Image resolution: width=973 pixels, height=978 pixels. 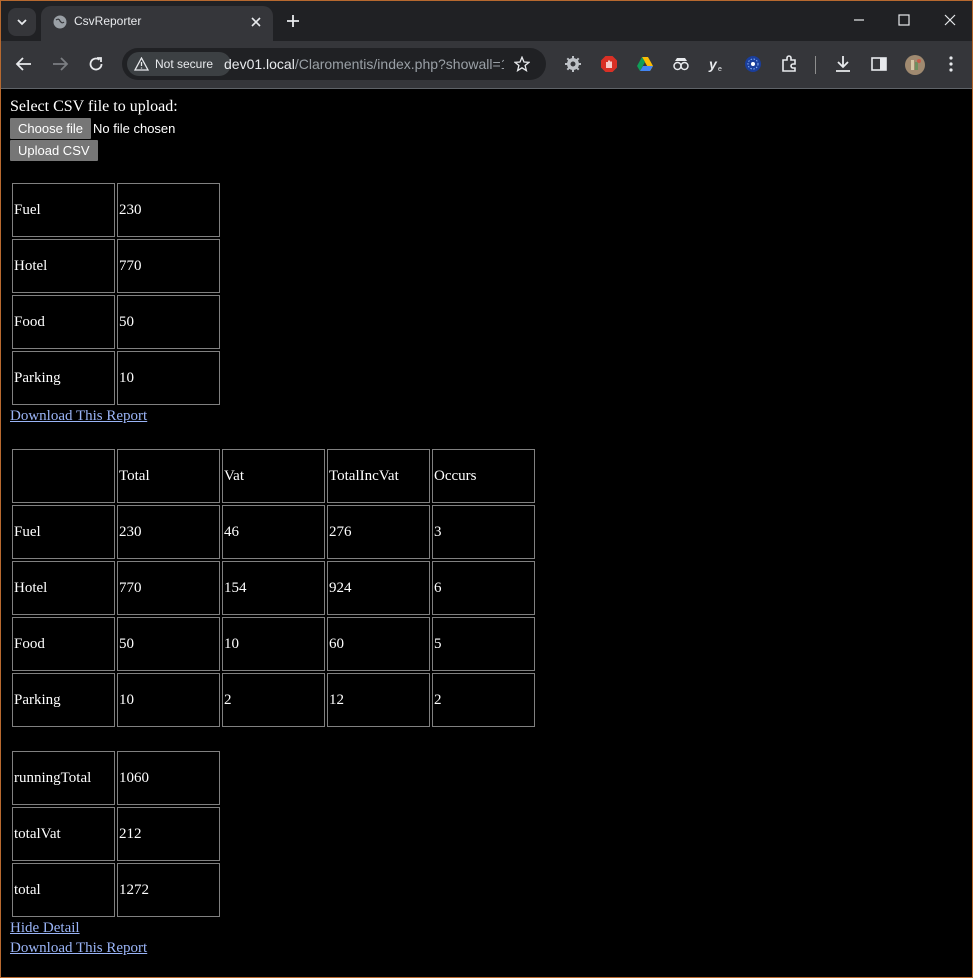 What do you see at coordinates (63, 322) in the screenshot?
I see `row-label: Food` at bounding box center [63, 322].